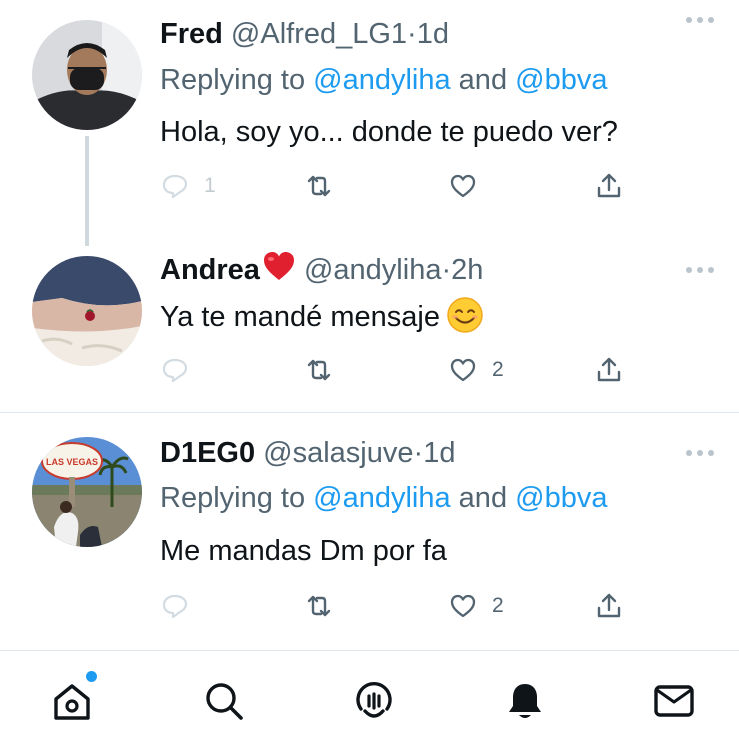  I want to click on tweet-header: Andrea @andyliha·2h, so click(321, 270).